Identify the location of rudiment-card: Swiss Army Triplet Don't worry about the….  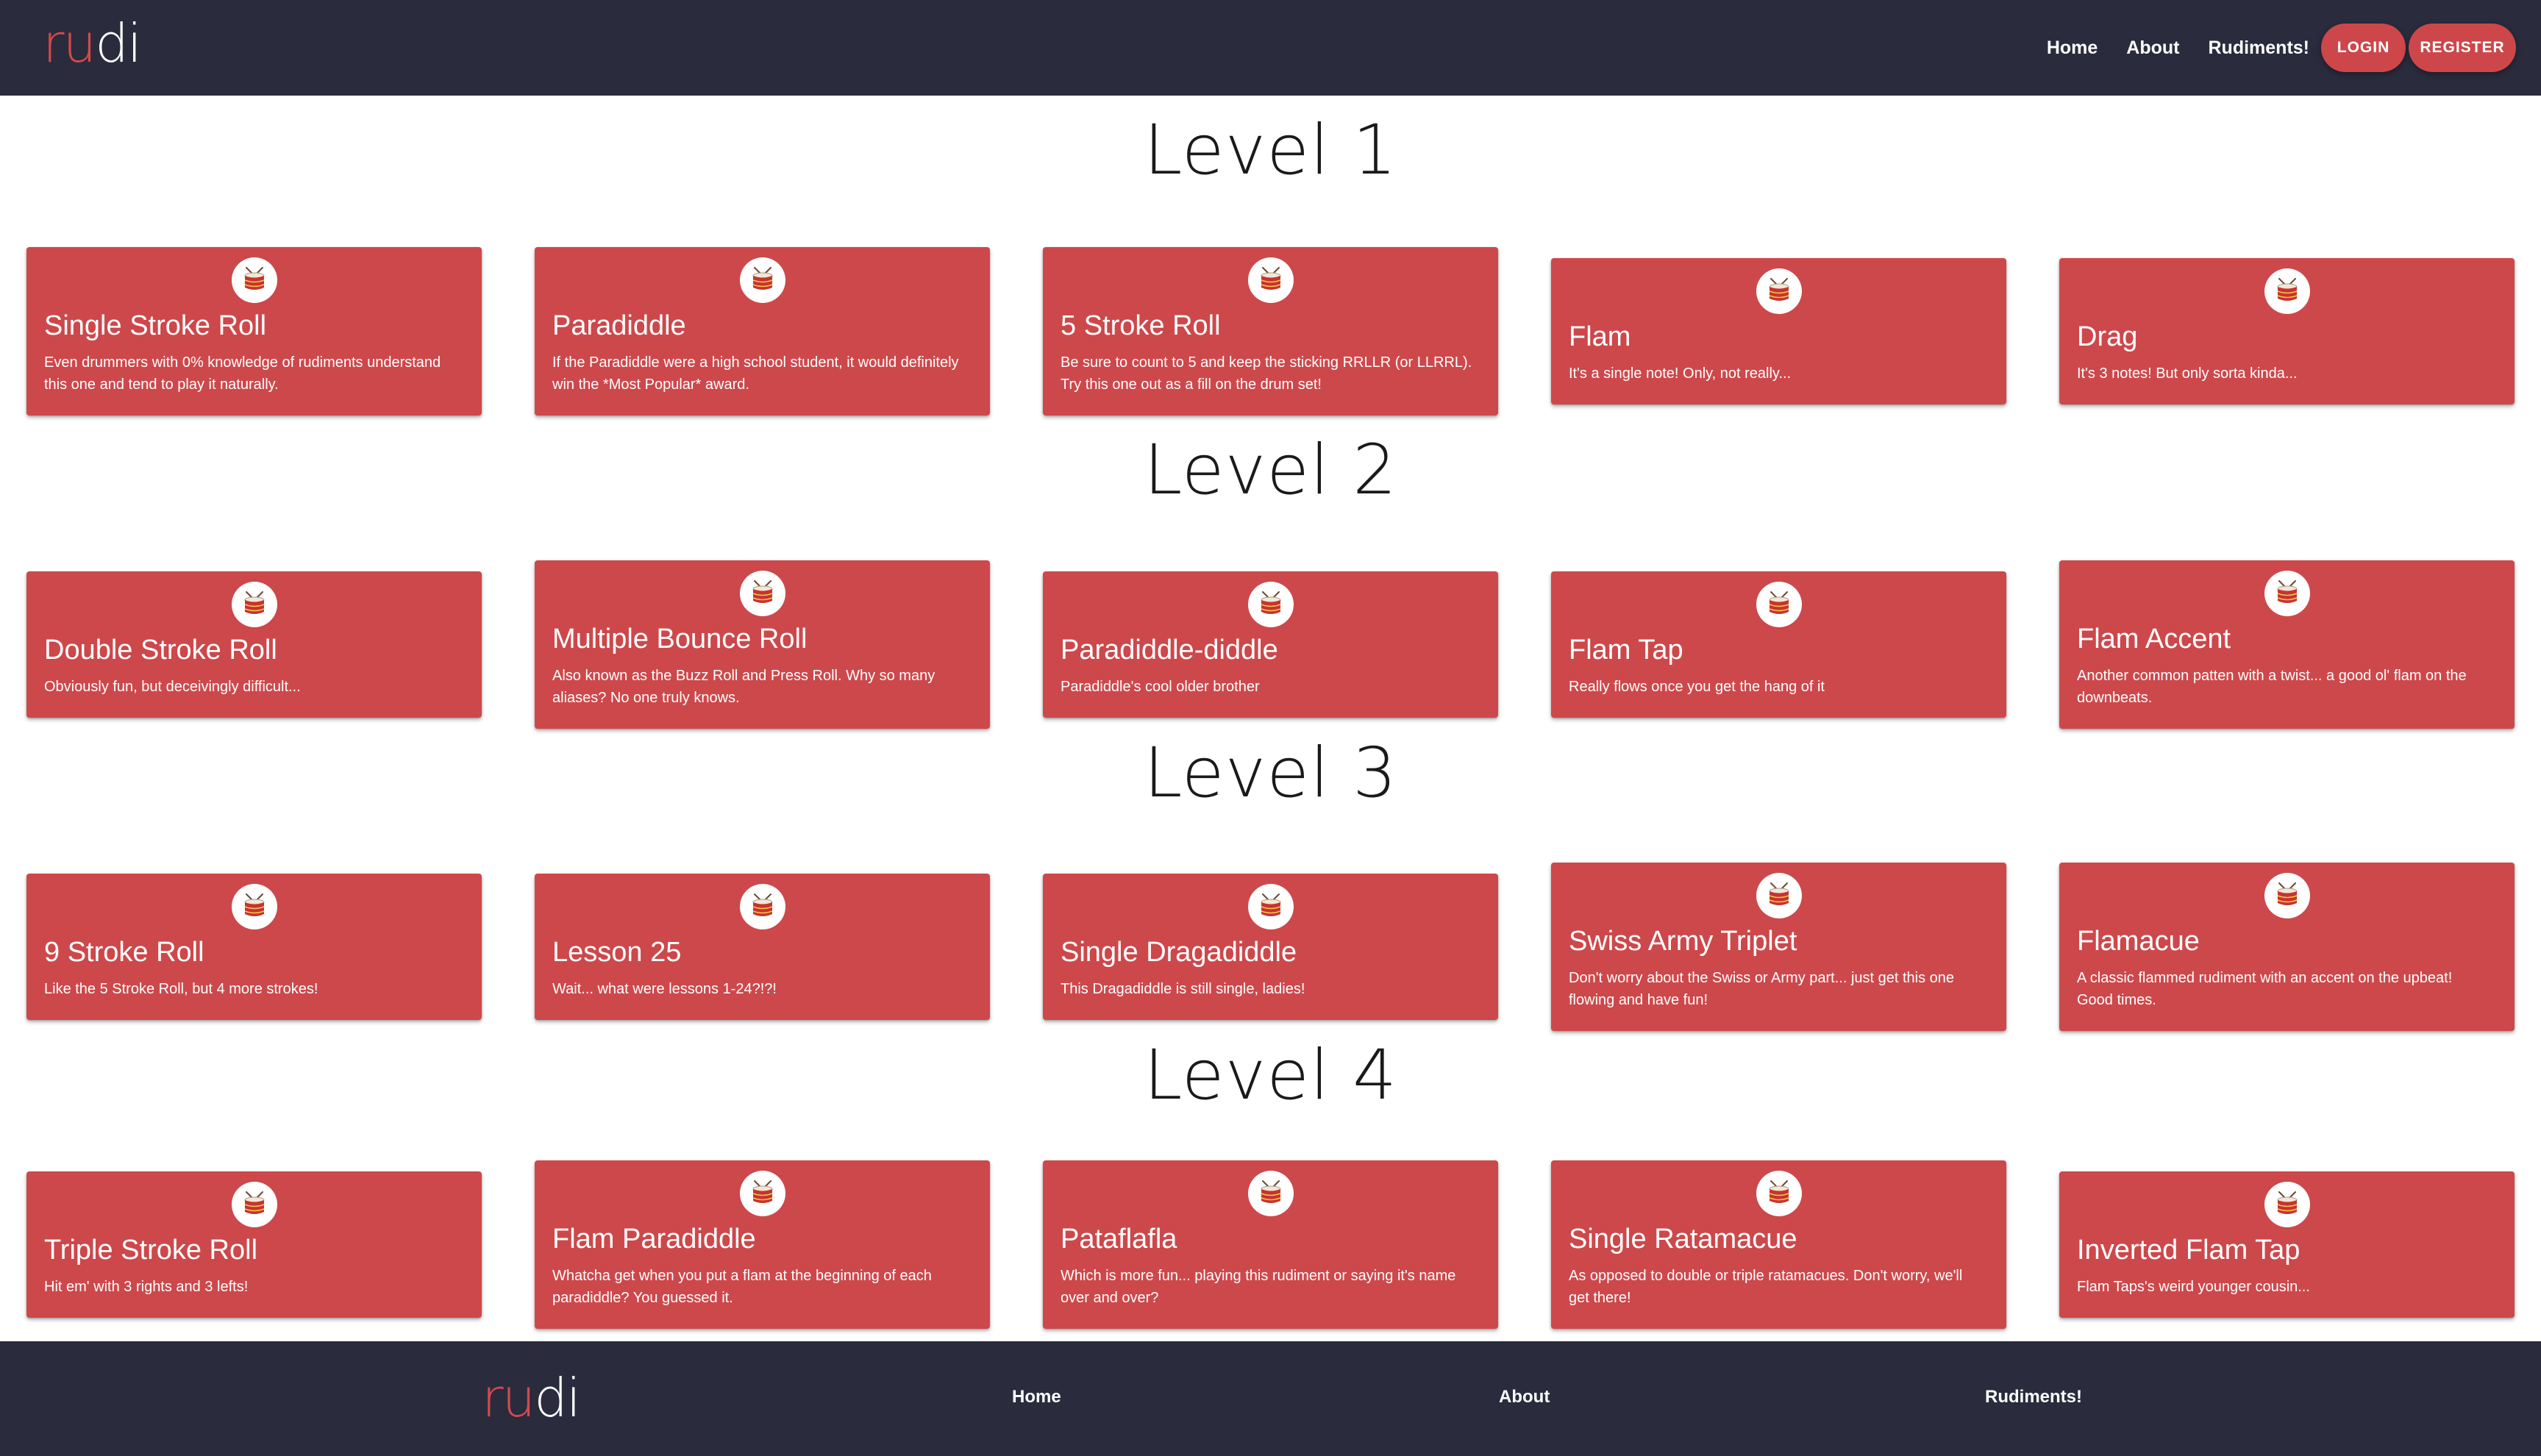
(1778, 947).